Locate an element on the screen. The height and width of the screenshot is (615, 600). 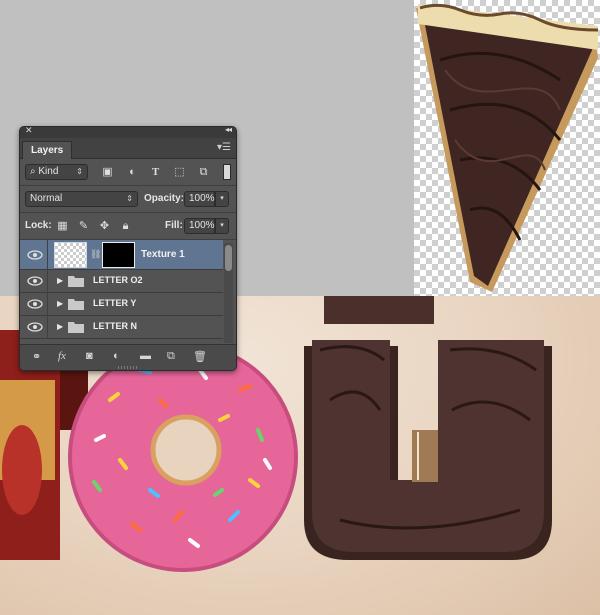
group-icon: ▬ is located at coordinates (145, 356).